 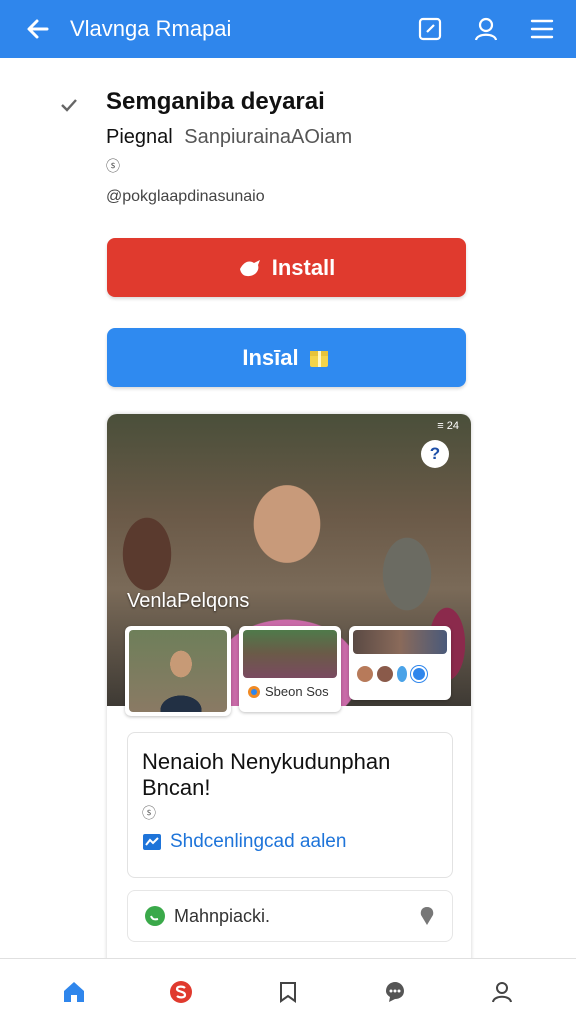 What do you see at coordinates (419, 674) in the screenshot?
I see `verified-icon` at bounding box center [419, 674].